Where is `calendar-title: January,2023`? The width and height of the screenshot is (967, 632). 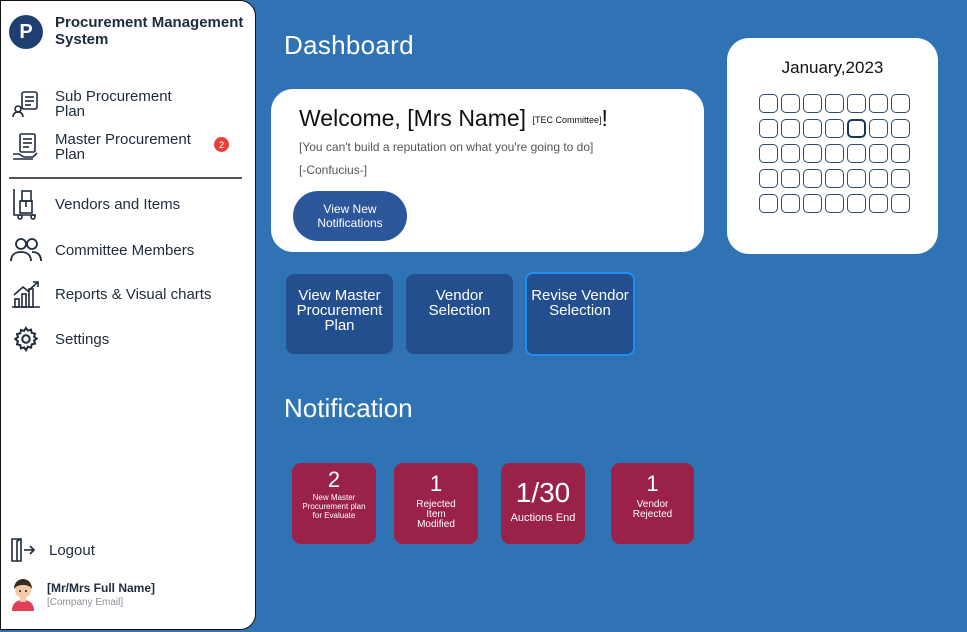
calendar-title: January,2023 is located at coordinates (832, 67).